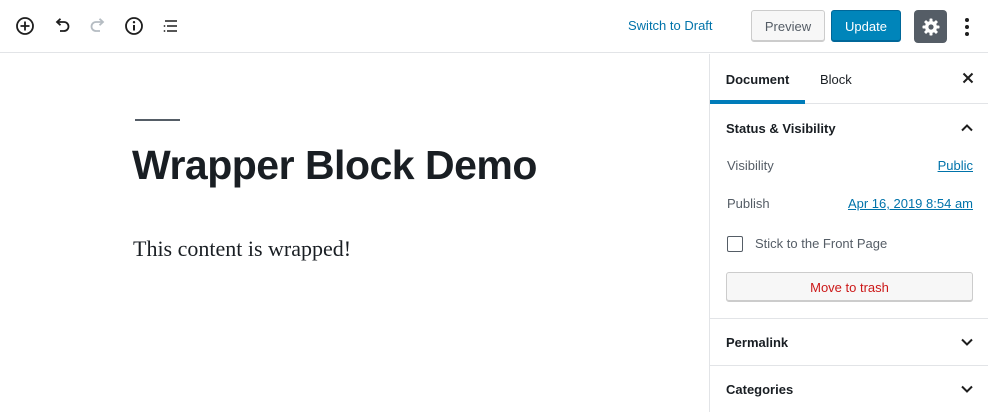 The width and height of the screenshot is (988, 412). Describe the element at coordinates (849, 287) in the screenshot. I see `move-to-trash-button: Move to trash` at that location.